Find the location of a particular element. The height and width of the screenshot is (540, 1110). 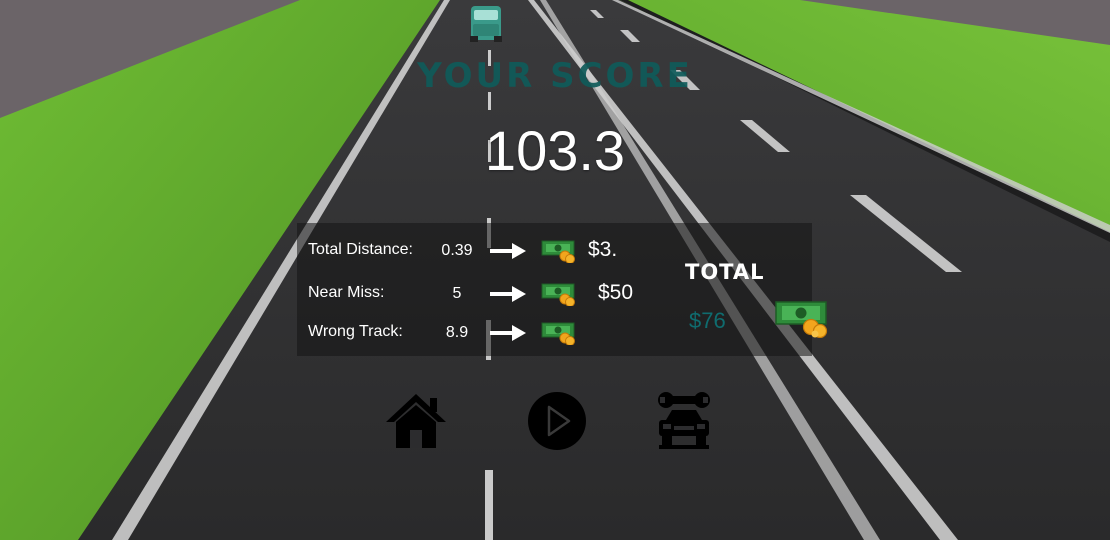

garage-button is located at coordinates (684, 421).